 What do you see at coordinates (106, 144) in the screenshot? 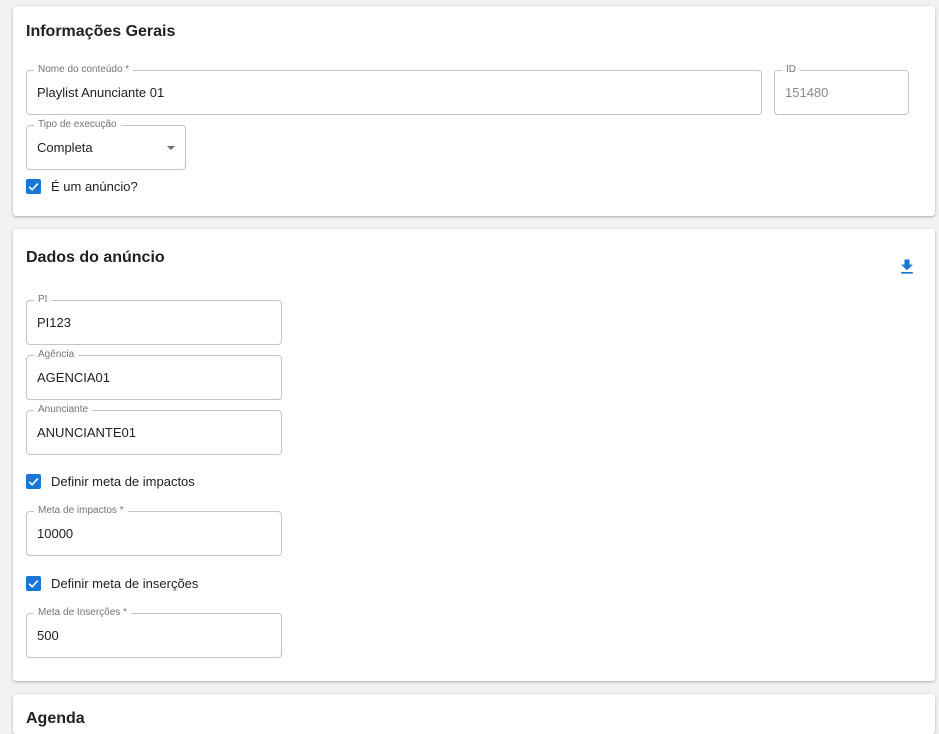
I see `execution-type-select: Tipo de execução Completa` at bounding box center [106, 144].